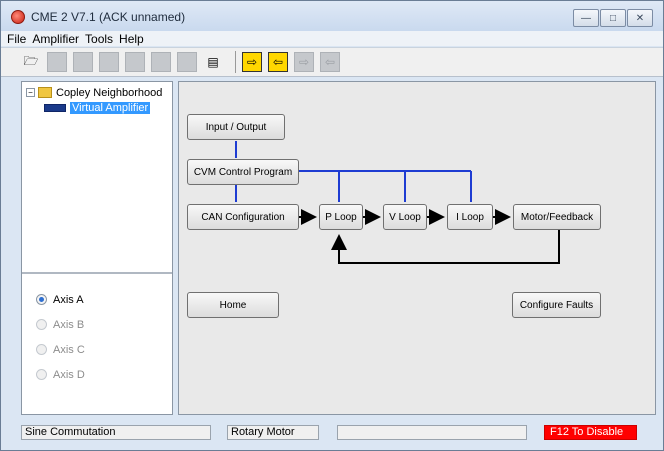 The width and height of the screenshot is (664, 451). What do you see at coordinates (405, 217) in the screenshot?
I see `v-loop-button: V Loop` at bounding box center [405, 217].